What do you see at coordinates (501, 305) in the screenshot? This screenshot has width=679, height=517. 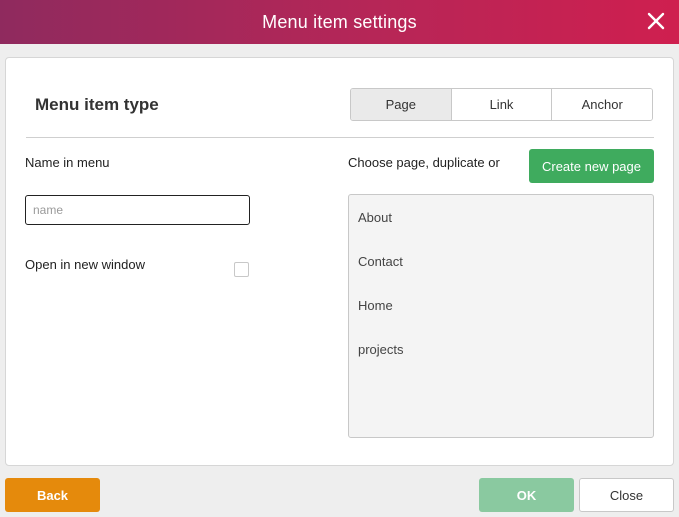 I see `page-list-item: Home` at bounding box center [501, 305].